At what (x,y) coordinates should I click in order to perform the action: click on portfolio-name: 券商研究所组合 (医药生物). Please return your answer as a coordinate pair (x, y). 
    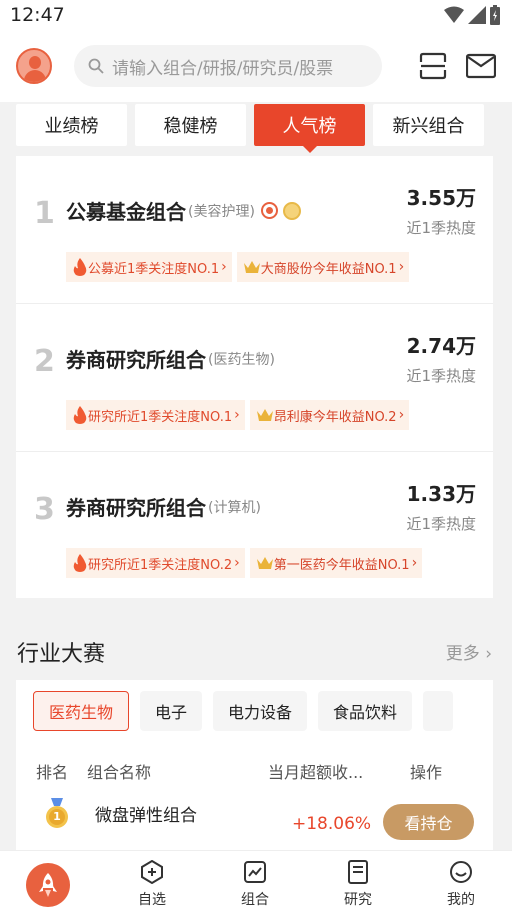
    Looking at the image, I should click on (170, 358).